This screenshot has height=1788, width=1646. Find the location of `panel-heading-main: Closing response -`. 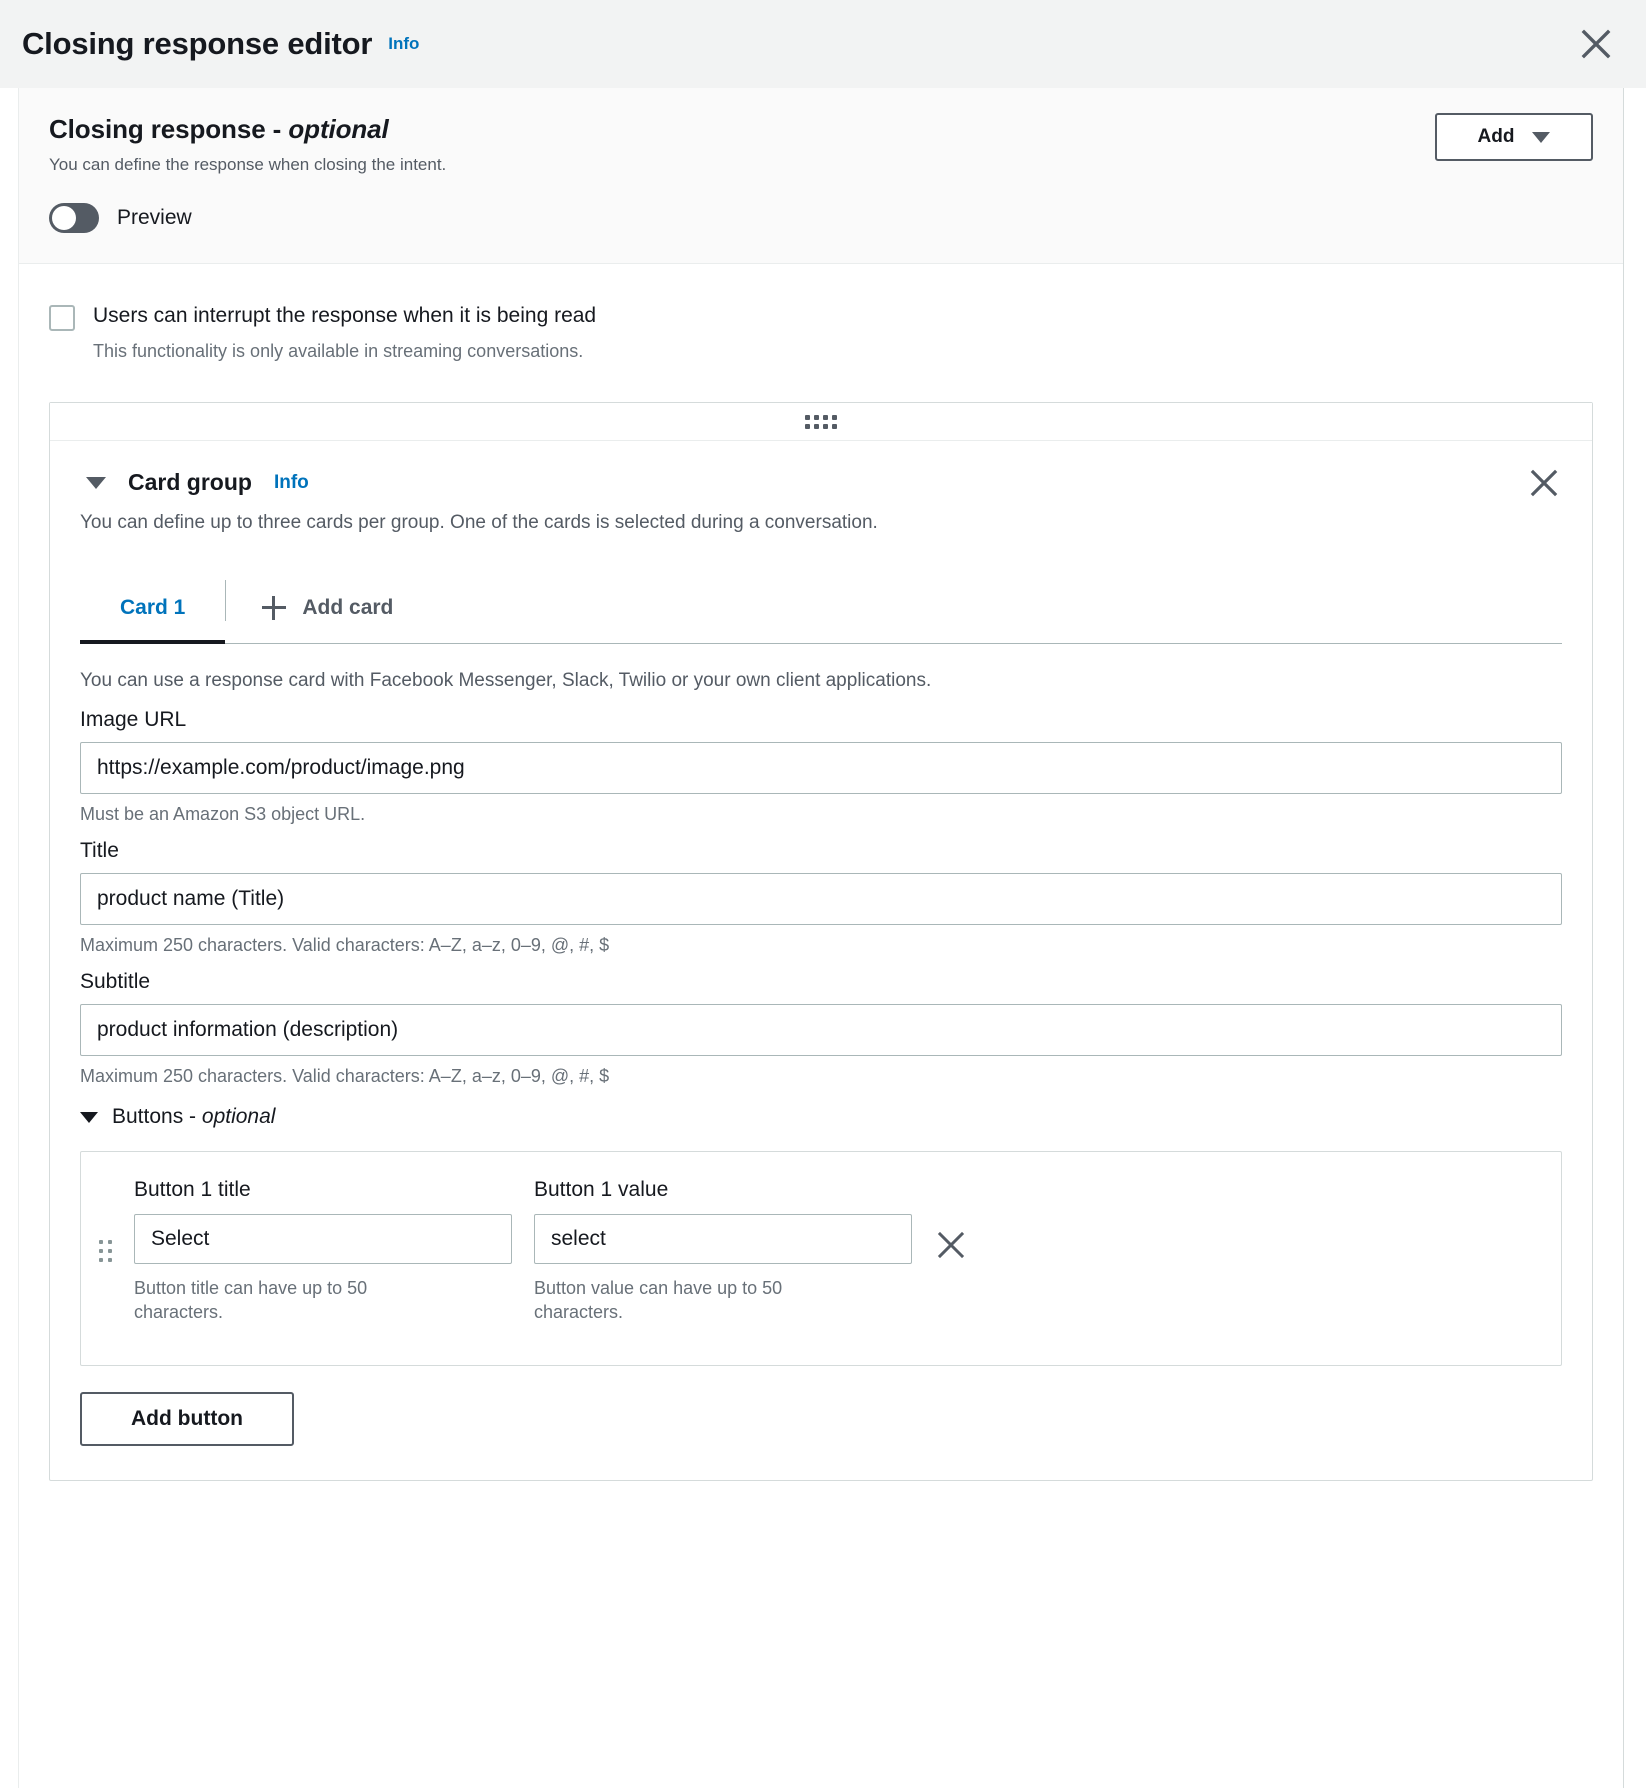

panel-heading-main: Closing response - is located at coordinates (169, 129).